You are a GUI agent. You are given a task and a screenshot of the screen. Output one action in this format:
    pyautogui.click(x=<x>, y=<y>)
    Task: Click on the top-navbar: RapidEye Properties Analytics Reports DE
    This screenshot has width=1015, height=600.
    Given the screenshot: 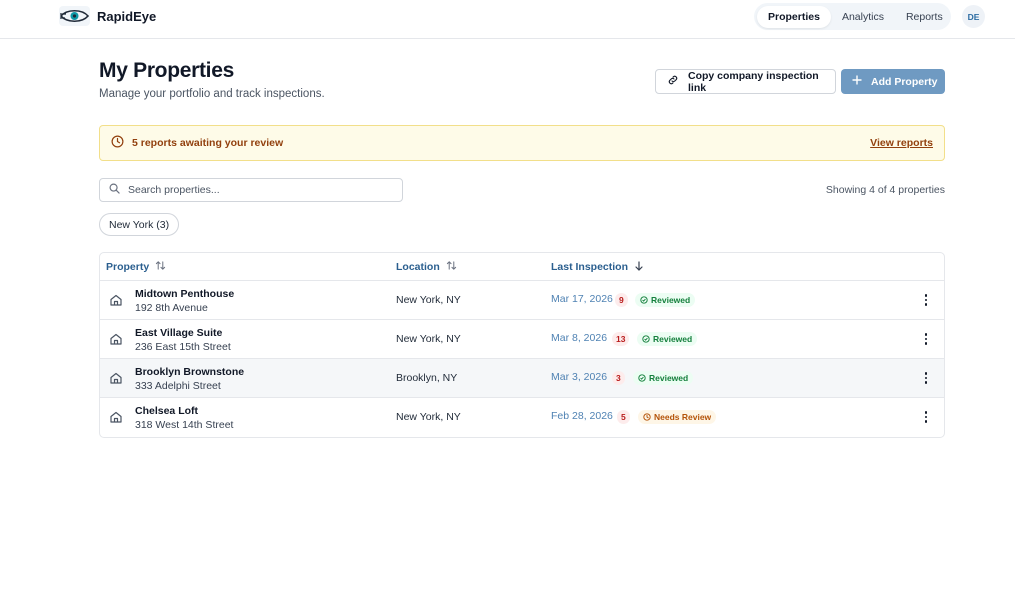 What is the action you would take?
    pyautogui.click(x=507, y=19)
    